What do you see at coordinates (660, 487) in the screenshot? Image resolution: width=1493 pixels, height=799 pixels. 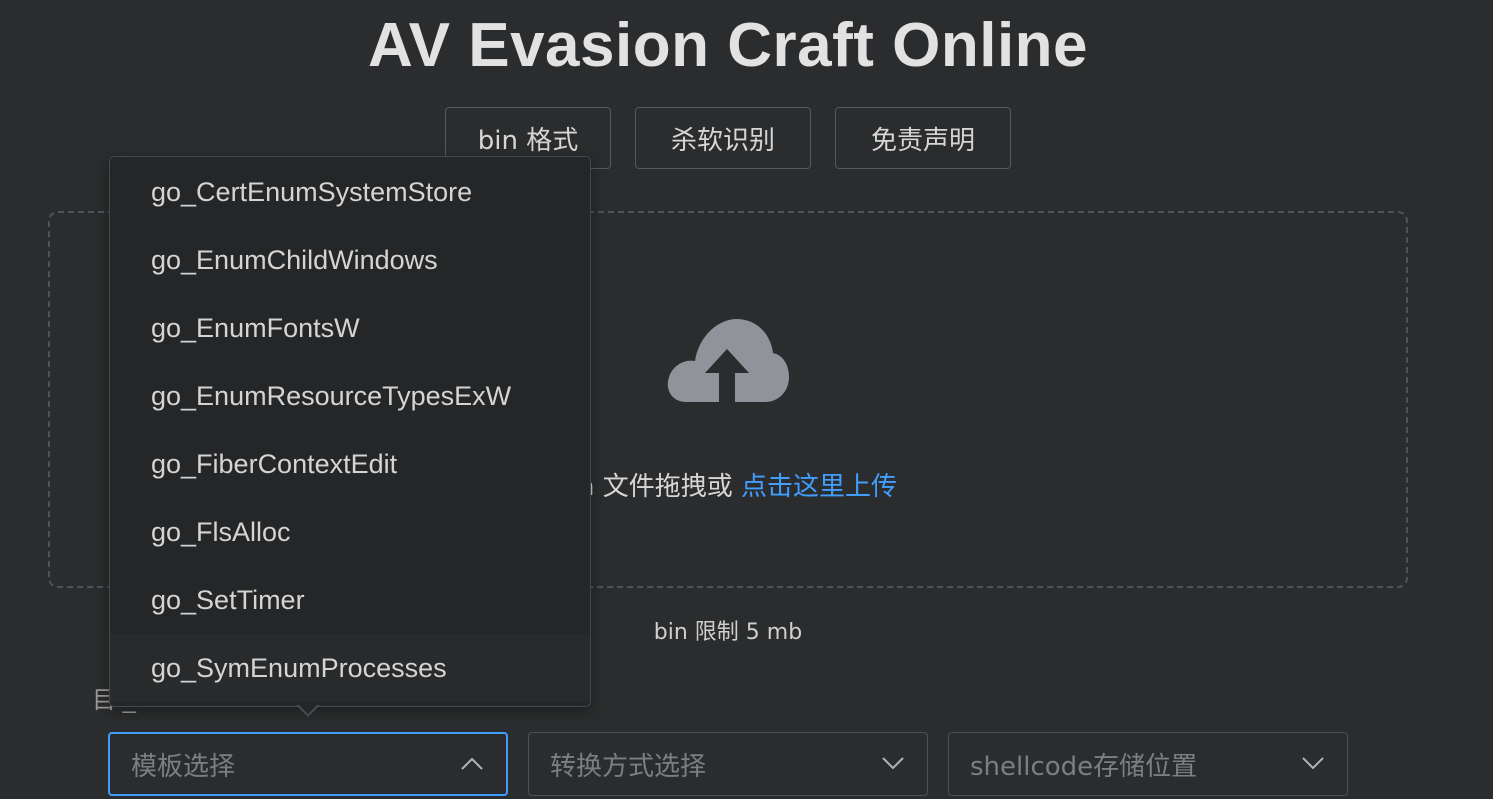 I see `upload-text-prefix: n 文件拖拽或` at bounding box center [660, 487].